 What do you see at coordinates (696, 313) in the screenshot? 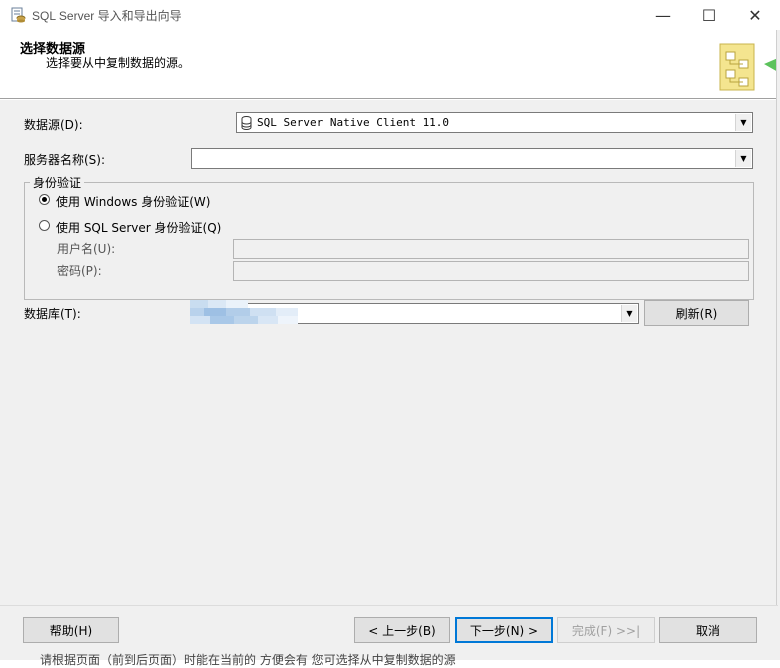
I see `refresh-button: 刷新(R)` at bounding box center [696, 313].